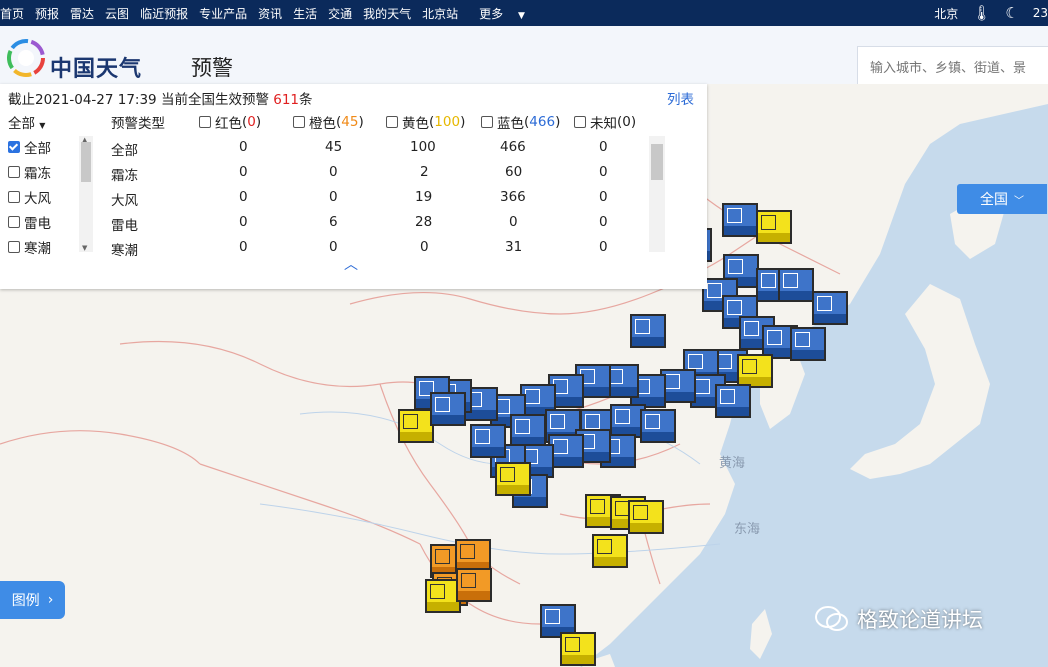  Describe the element at coordinates (605, 122) in the screenshot. I see `level-filter-unknown: 未知(0)` at that location.